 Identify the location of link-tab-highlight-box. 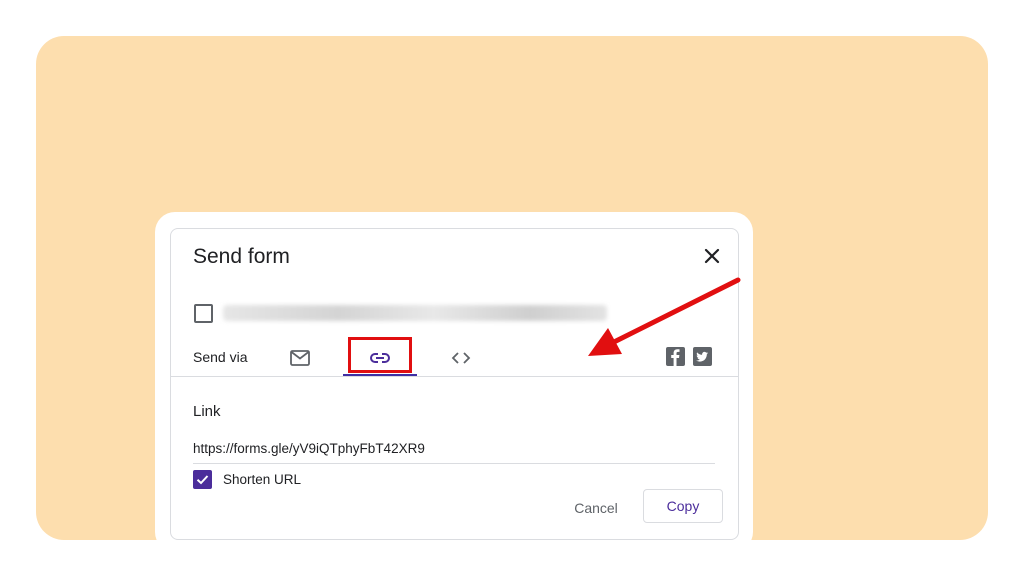
(380, 355).